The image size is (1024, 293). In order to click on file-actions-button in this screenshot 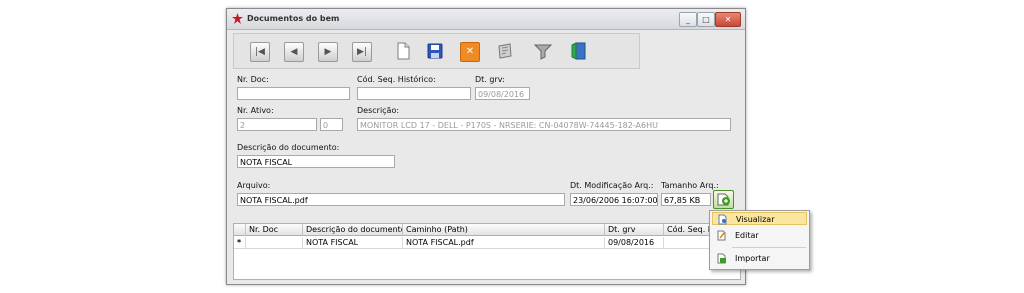, I will do `click(723, 199)`.